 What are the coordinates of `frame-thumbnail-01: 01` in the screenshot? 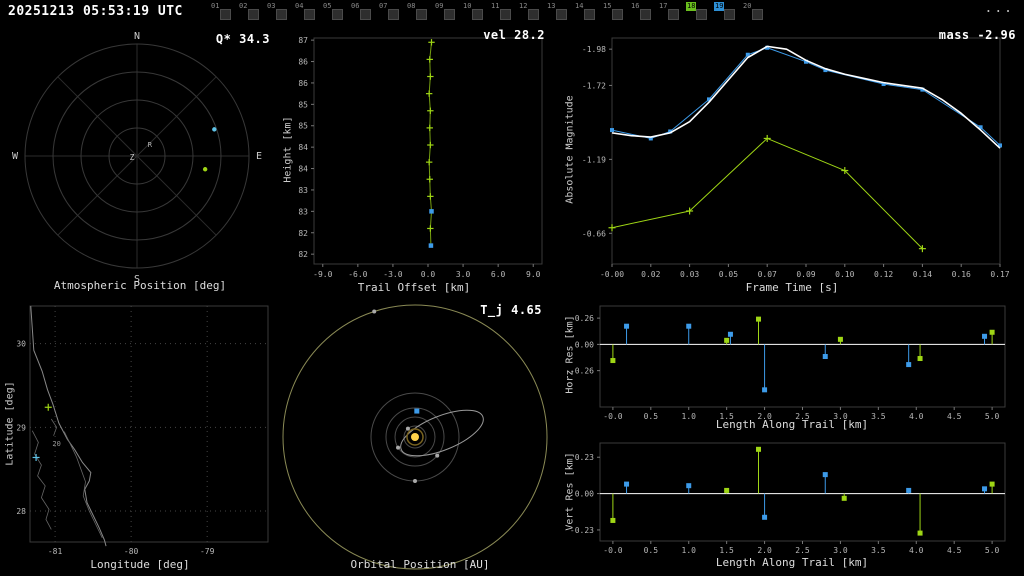 It's located at (224, 13).